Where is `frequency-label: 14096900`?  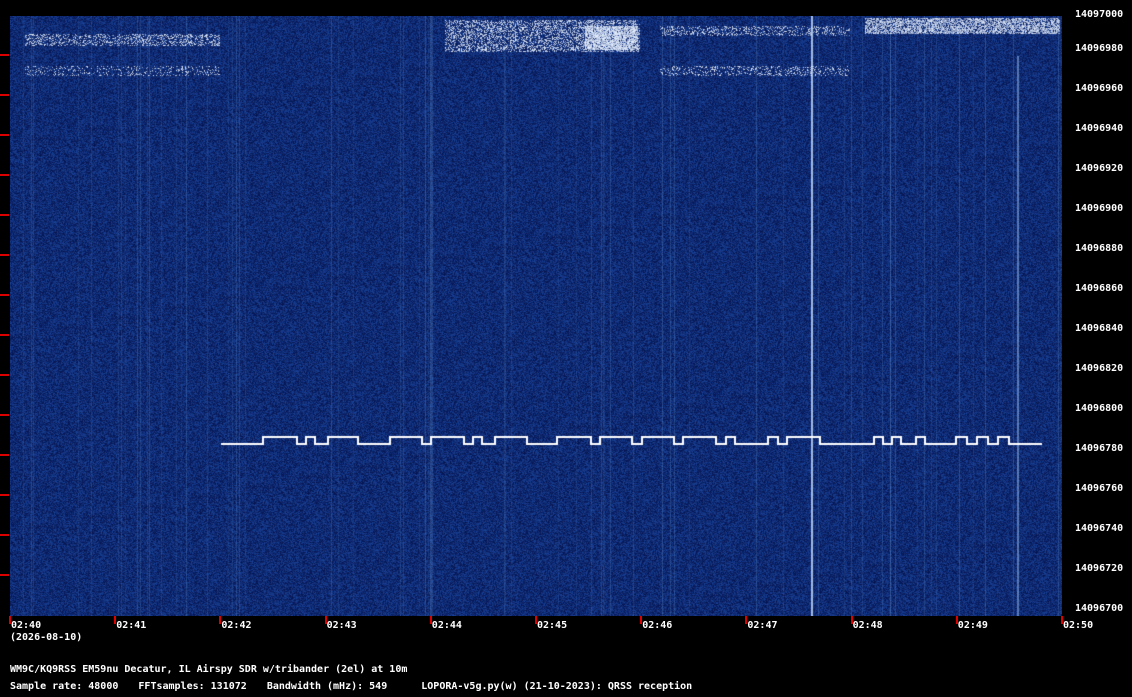
frequency-label: 14096900 is located at coordinates (1099, 208).